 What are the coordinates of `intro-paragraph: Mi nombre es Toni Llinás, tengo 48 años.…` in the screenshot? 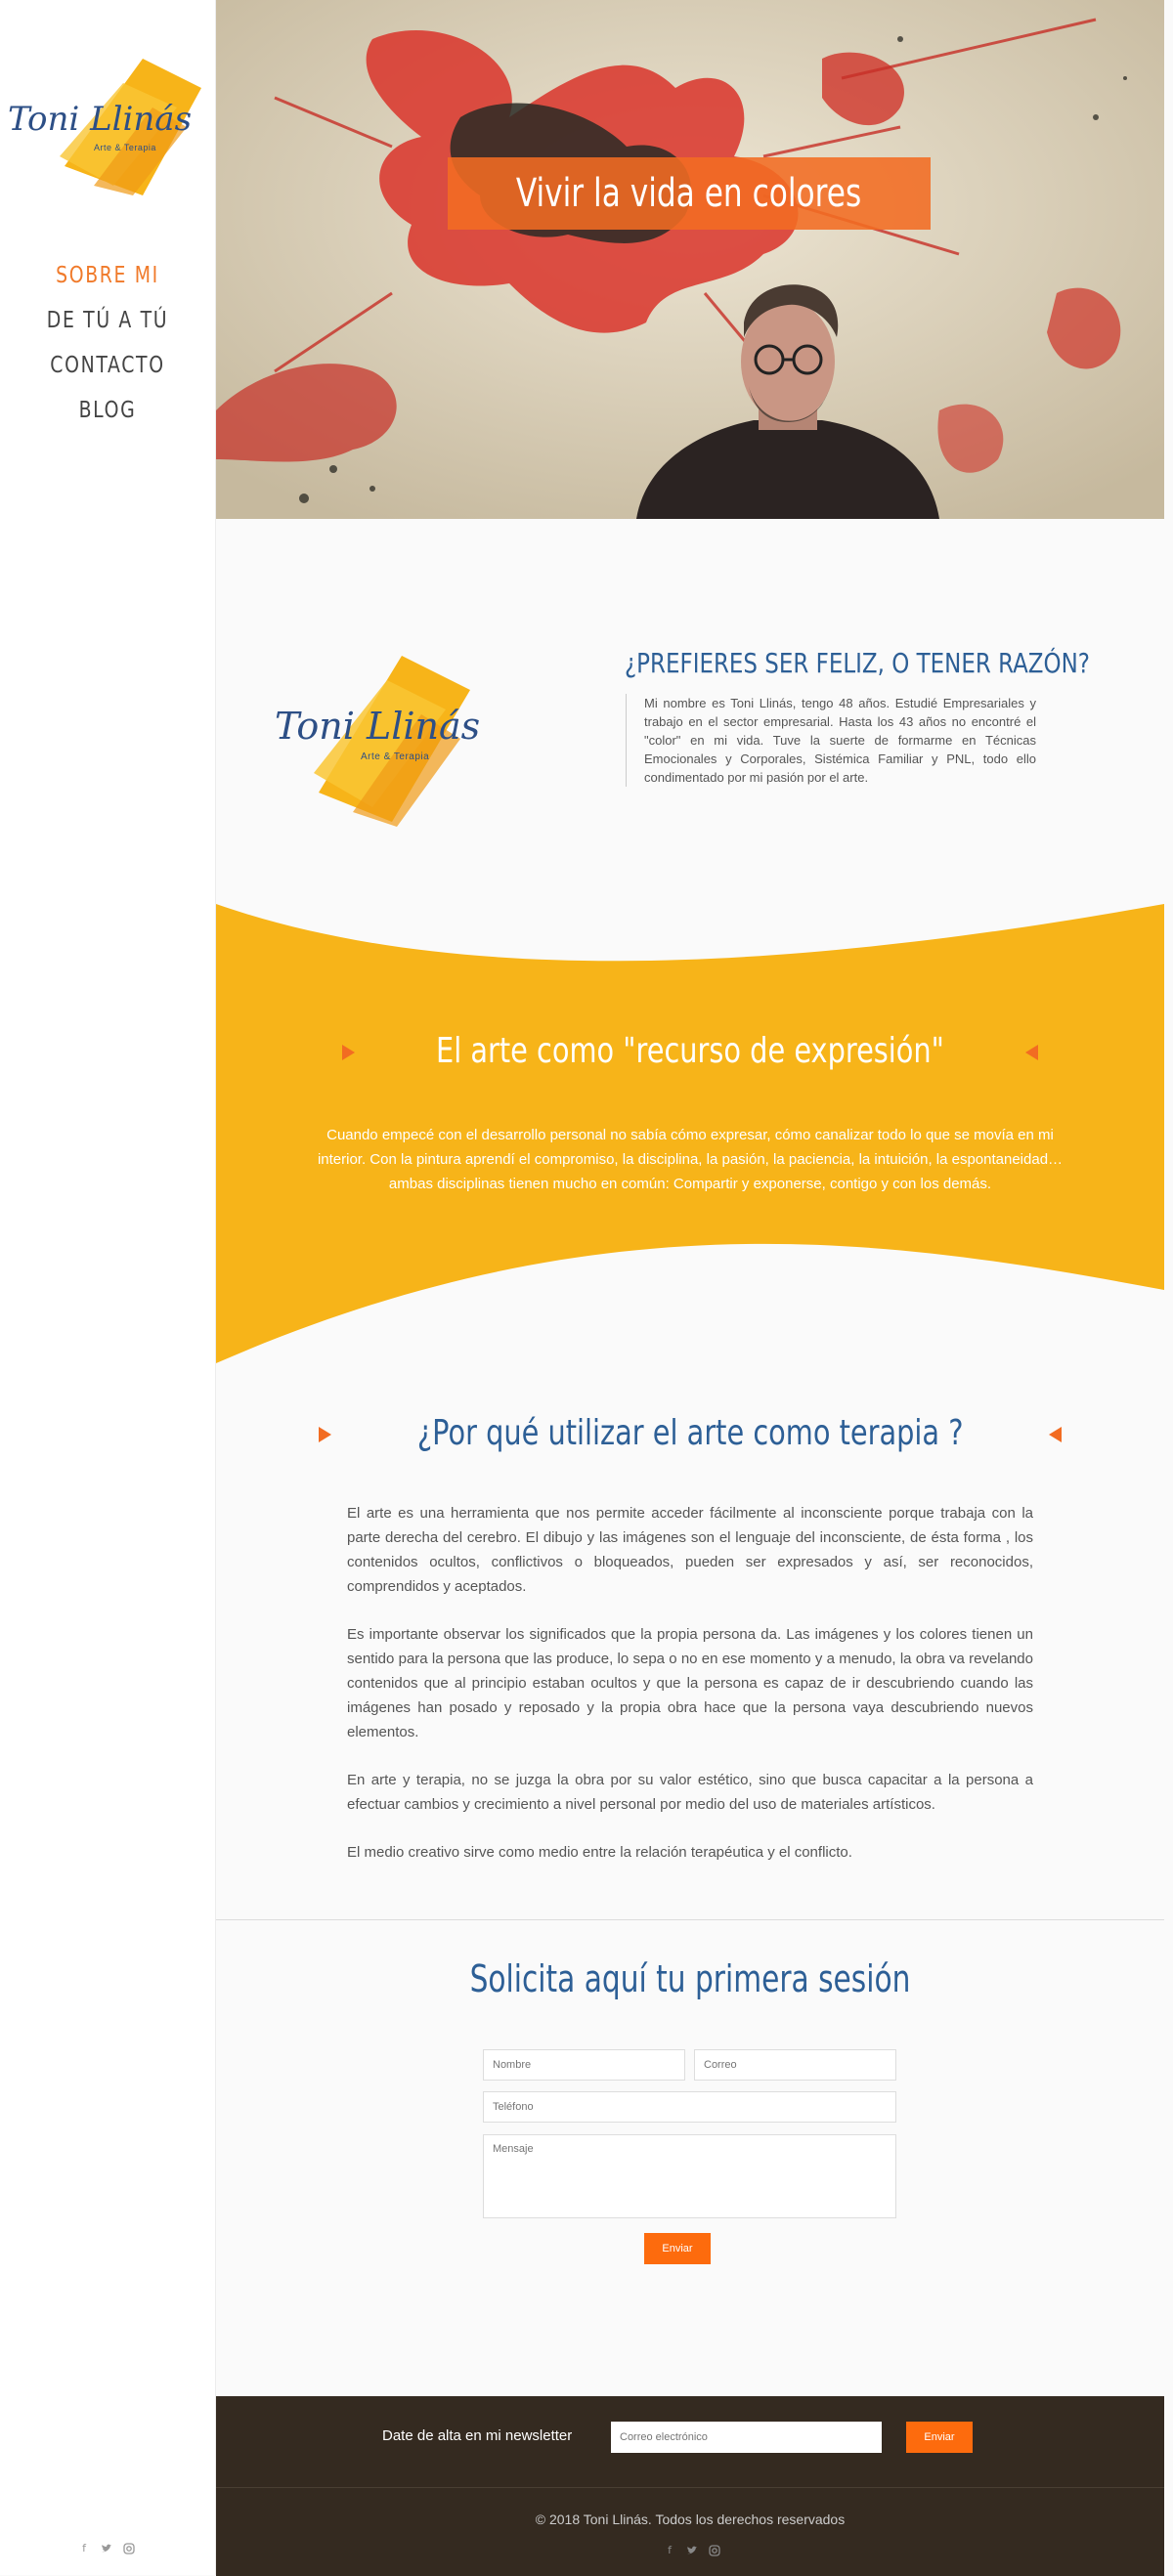 It's located at (831, 741).